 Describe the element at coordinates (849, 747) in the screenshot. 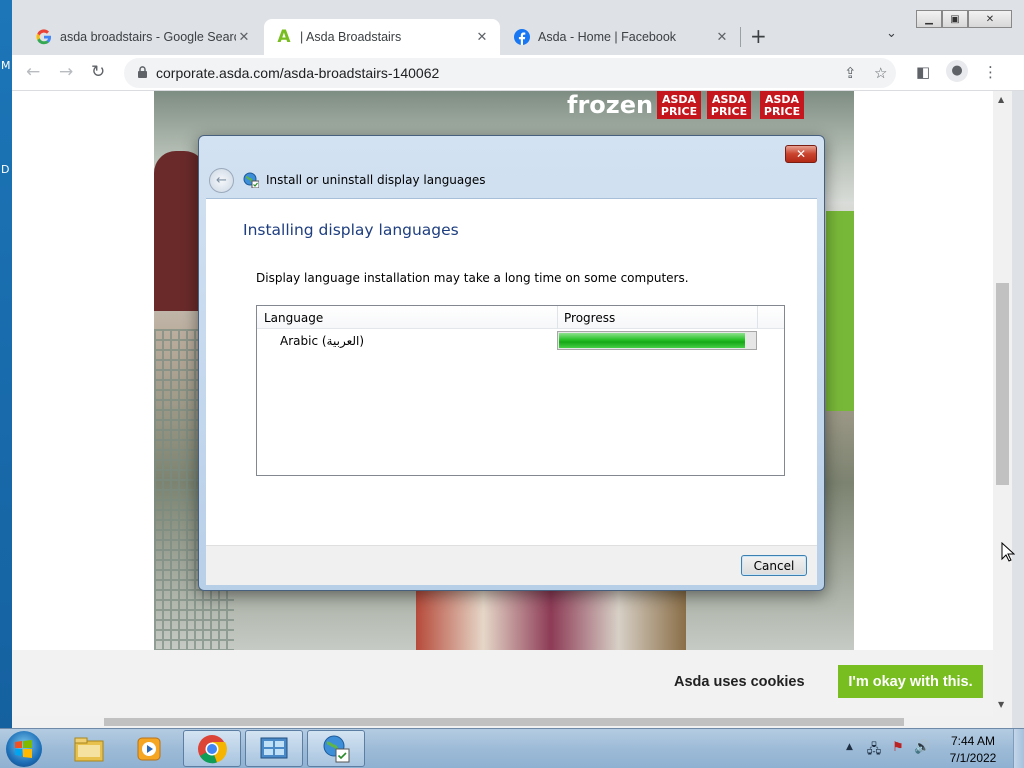

I see `tray-expand-arrow-icon: ▲` at that location.